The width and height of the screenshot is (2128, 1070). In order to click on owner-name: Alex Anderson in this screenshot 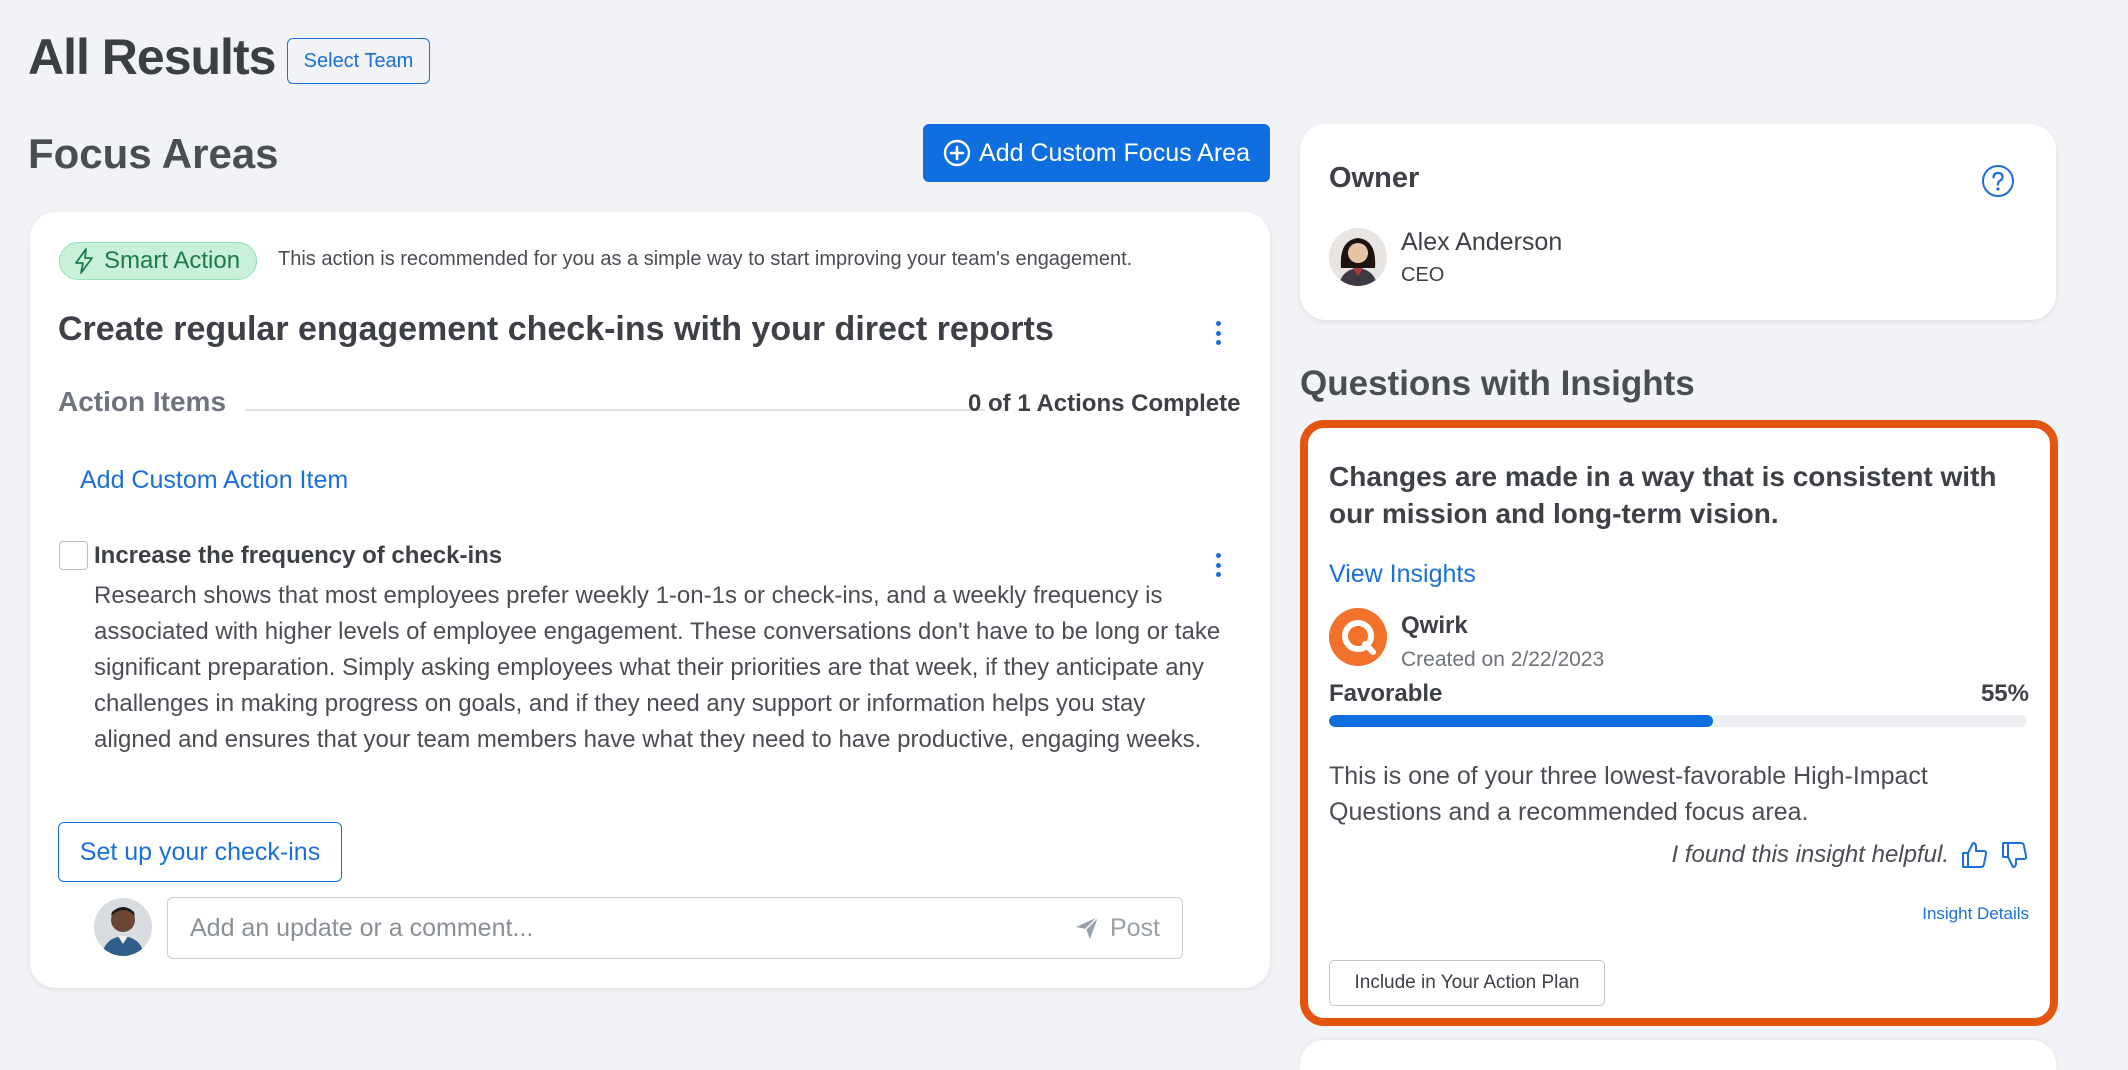, I will do `click(1482, 242)`.